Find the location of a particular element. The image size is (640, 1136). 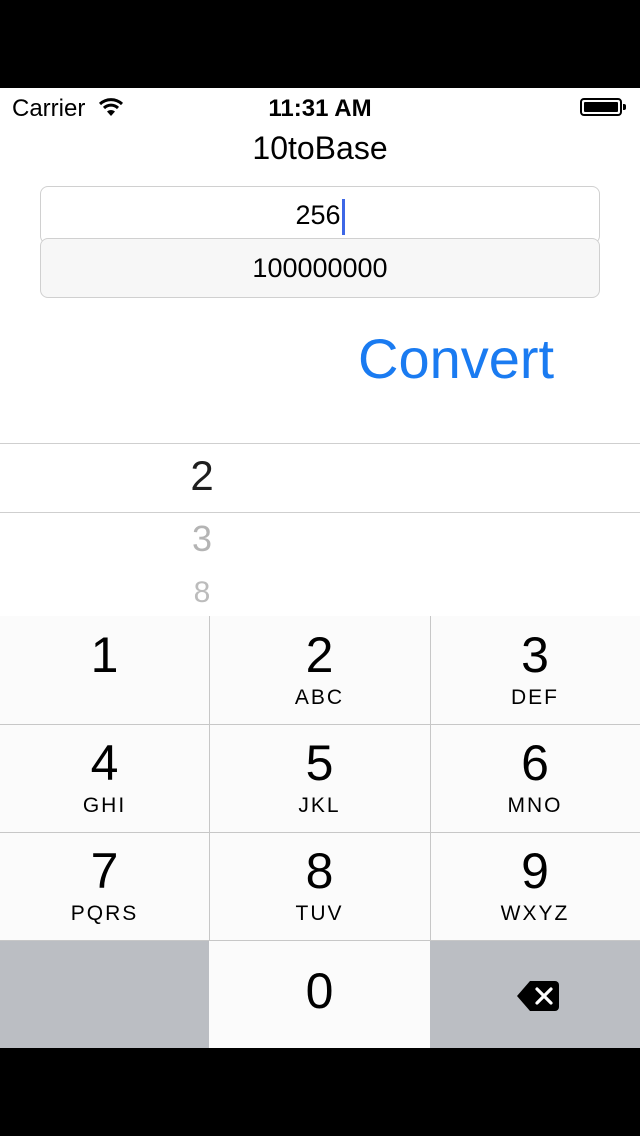

delete-key is located at coordinates (535, 994).